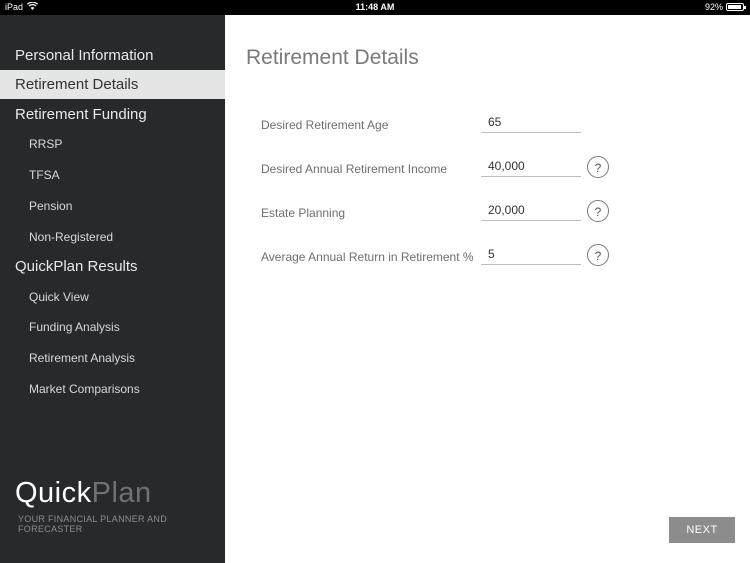 This screenshot has height=563, width=750. I want to click on estate-planning-help-button: ?, so click(598, 211).